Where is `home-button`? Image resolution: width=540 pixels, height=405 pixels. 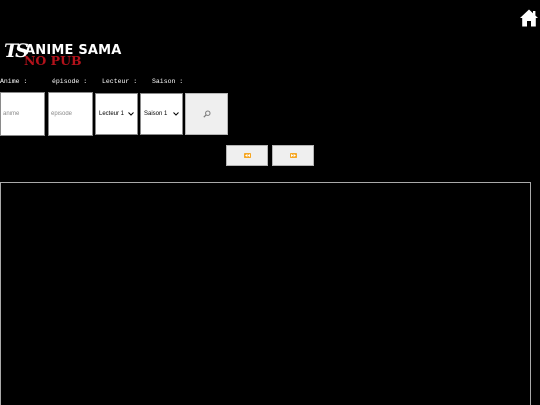 home-button is located at coordinates (529, 18).